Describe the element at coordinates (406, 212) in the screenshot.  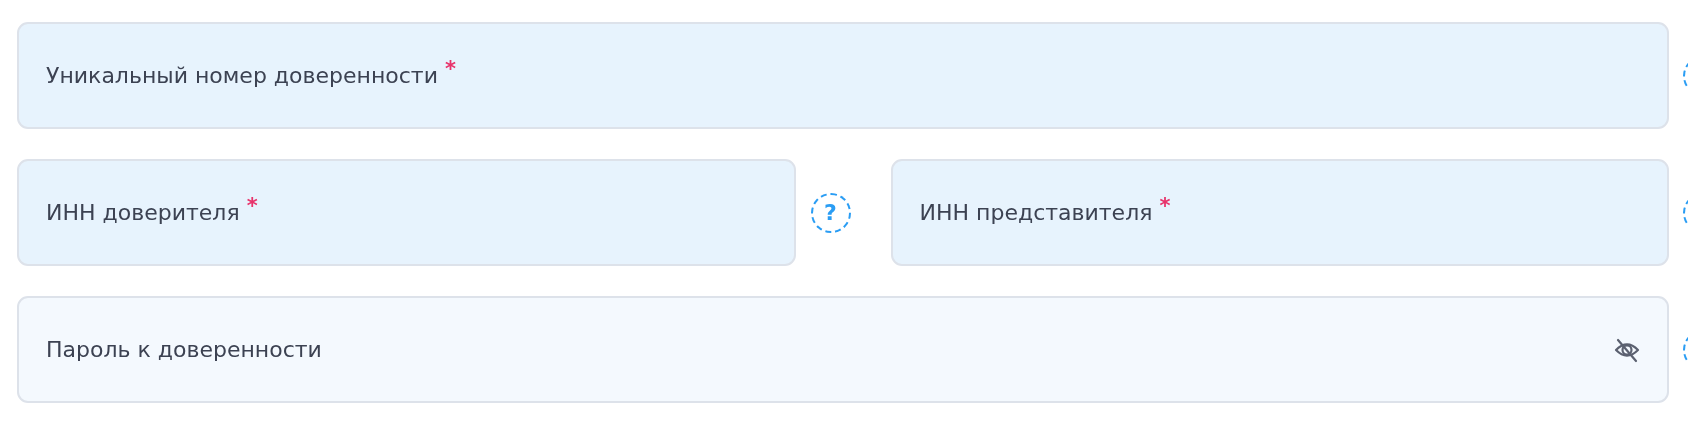
I see `input-field: ИНН доверителя *` at that location.